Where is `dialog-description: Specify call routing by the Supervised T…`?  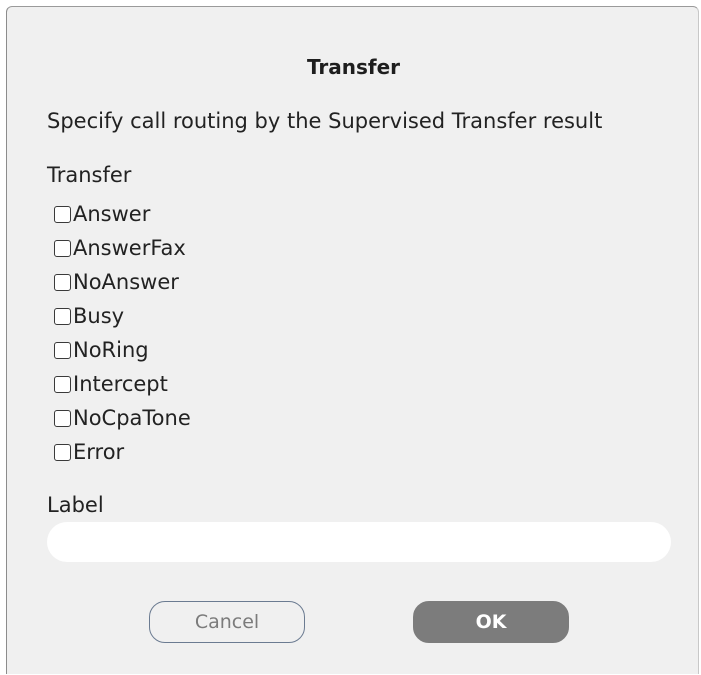
dialog-description: Specify call routing by the Supervised T… is located at coordinates (325, 121).